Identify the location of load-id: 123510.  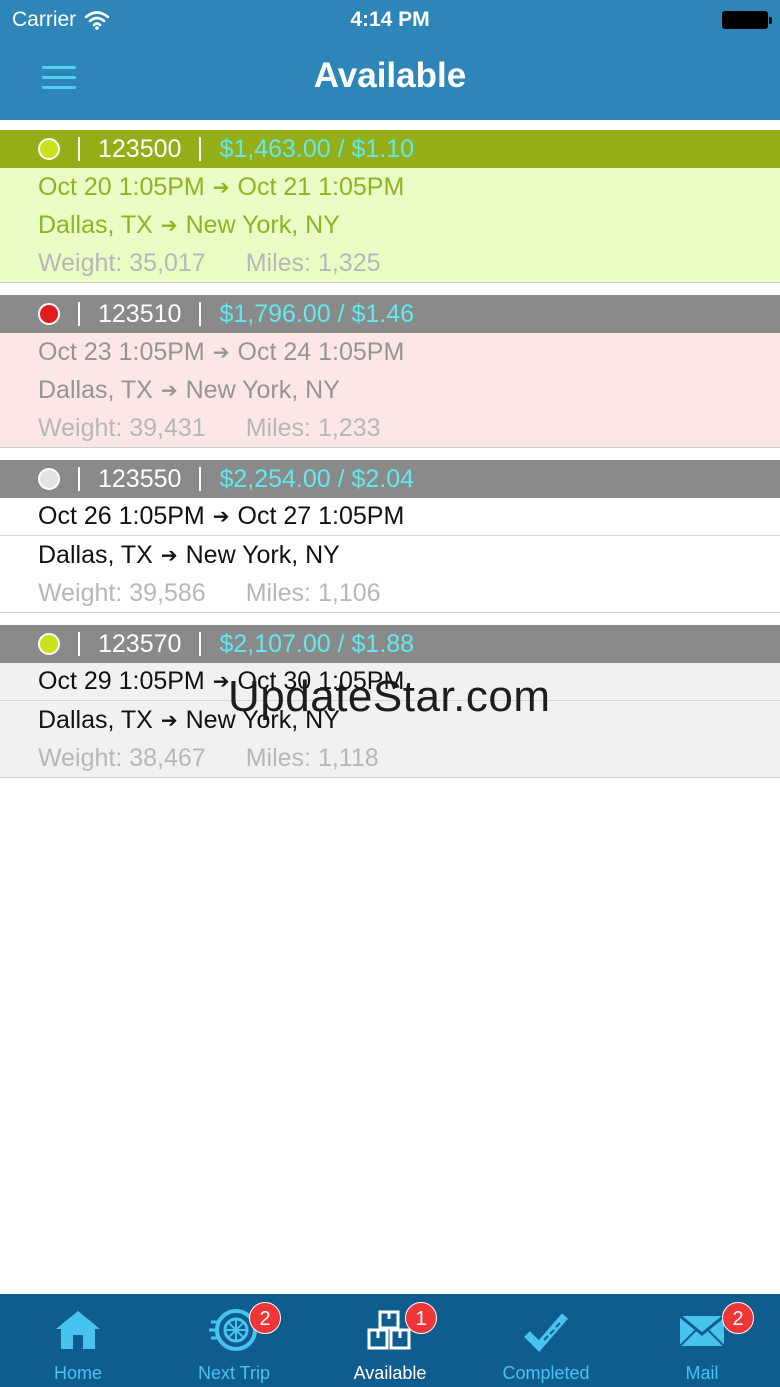
(140, 313).